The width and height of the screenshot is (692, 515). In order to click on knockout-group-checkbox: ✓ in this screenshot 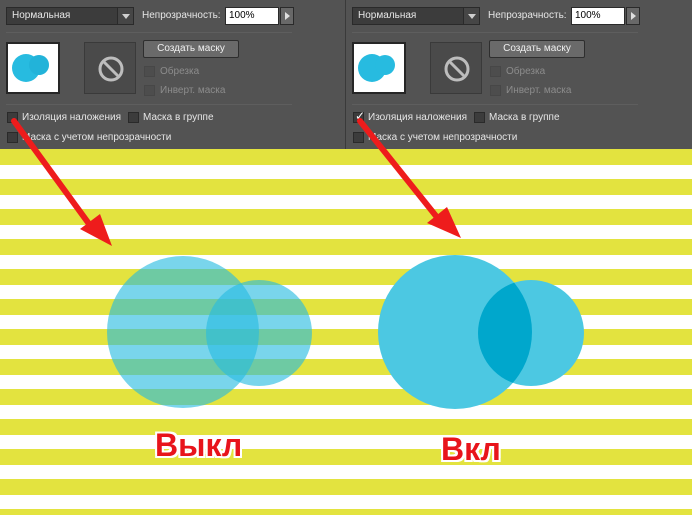, I will do `click(359, 116)`.